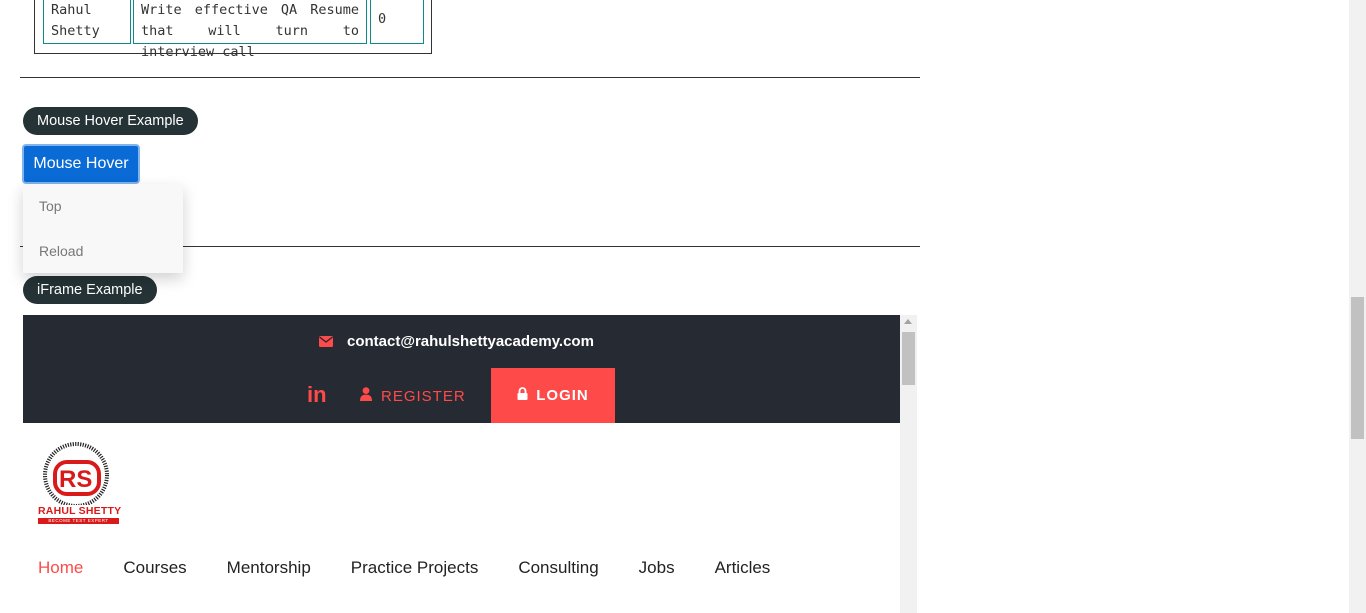 The image size is (1366, 613). I want to click on nav-mentorship: Mentorship, so click(269, 568).